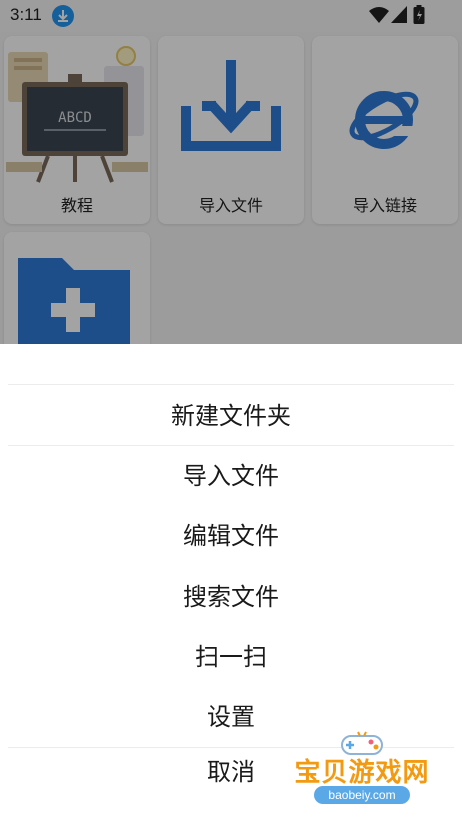  Describe the element at coordinates (362, 795) in the screenshot. I see `watermark-url: baobeiy.com` at that location.